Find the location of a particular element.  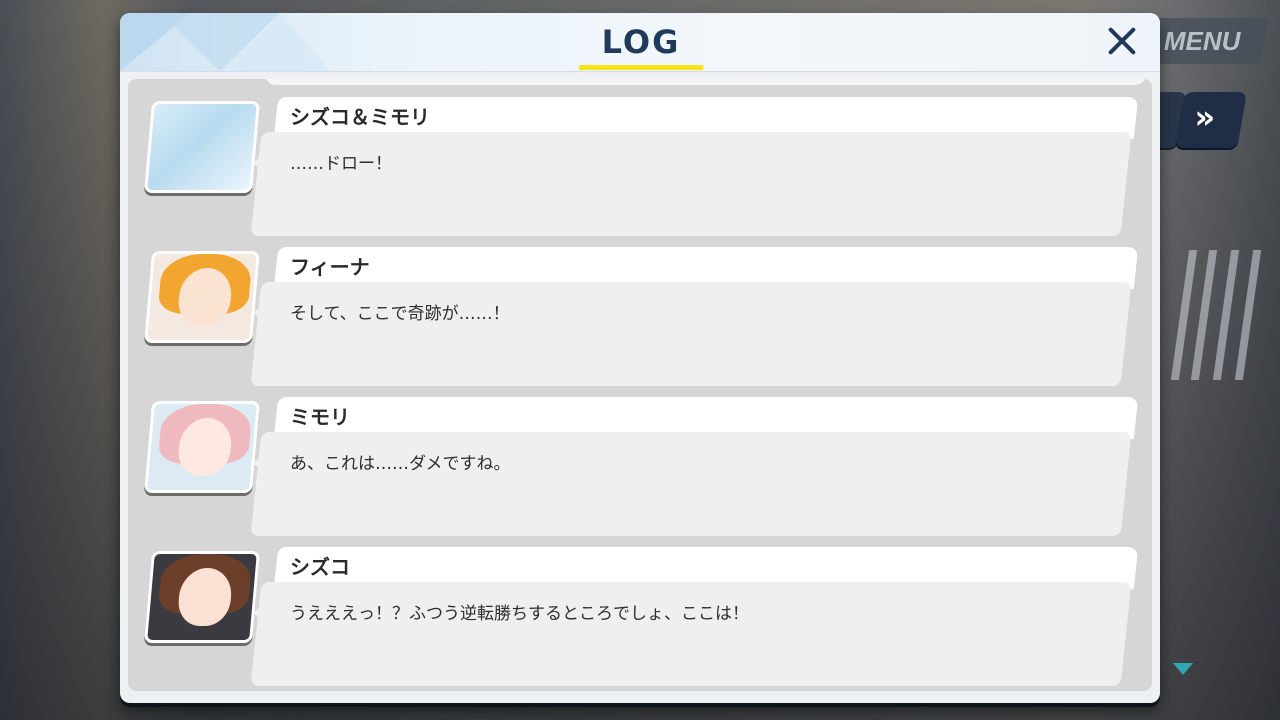

menu-label: MENU is located at coordinates (1202, 41).